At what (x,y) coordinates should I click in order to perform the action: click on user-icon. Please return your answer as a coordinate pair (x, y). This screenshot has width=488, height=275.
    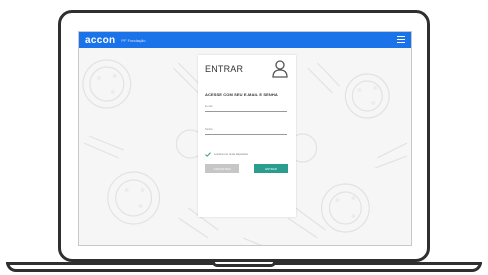
    Looking at the image, I should click on (280, 69).